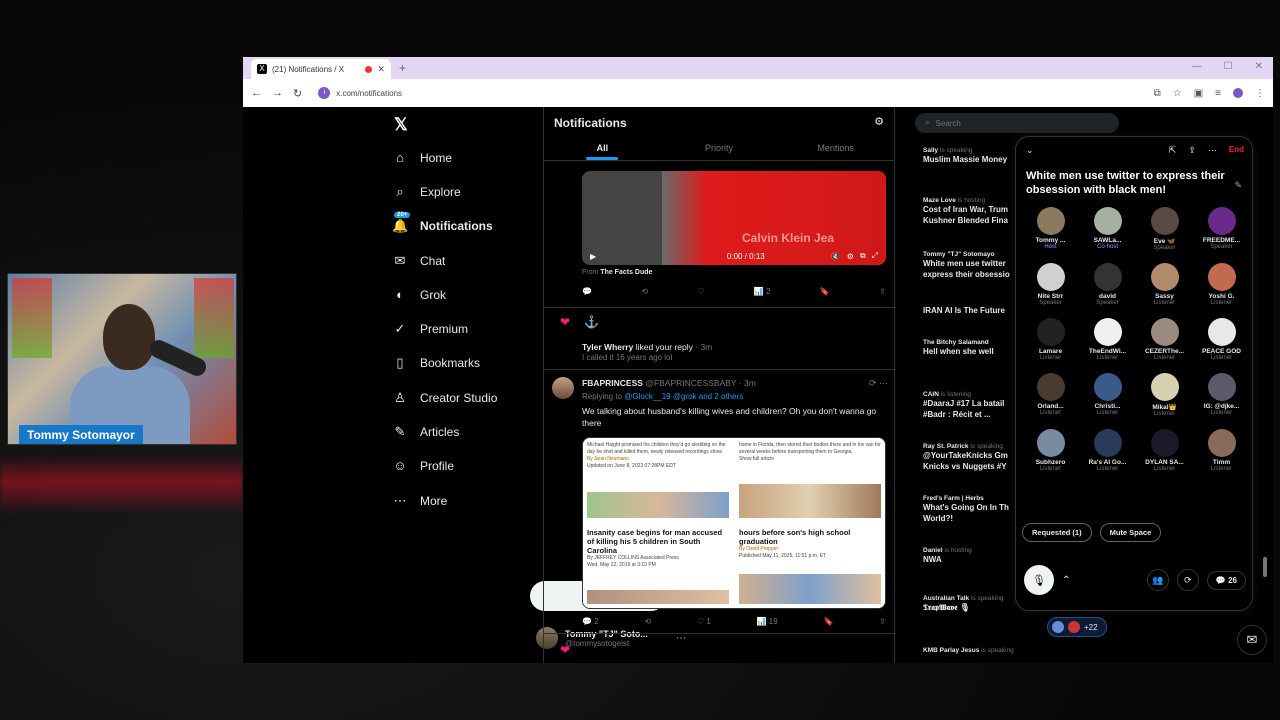 The image size is (1280, 720). What do you see at coordinates (1107, 284) in the screenshot?
I see `participant: david Speaker` at bounding box center [1107, 284].